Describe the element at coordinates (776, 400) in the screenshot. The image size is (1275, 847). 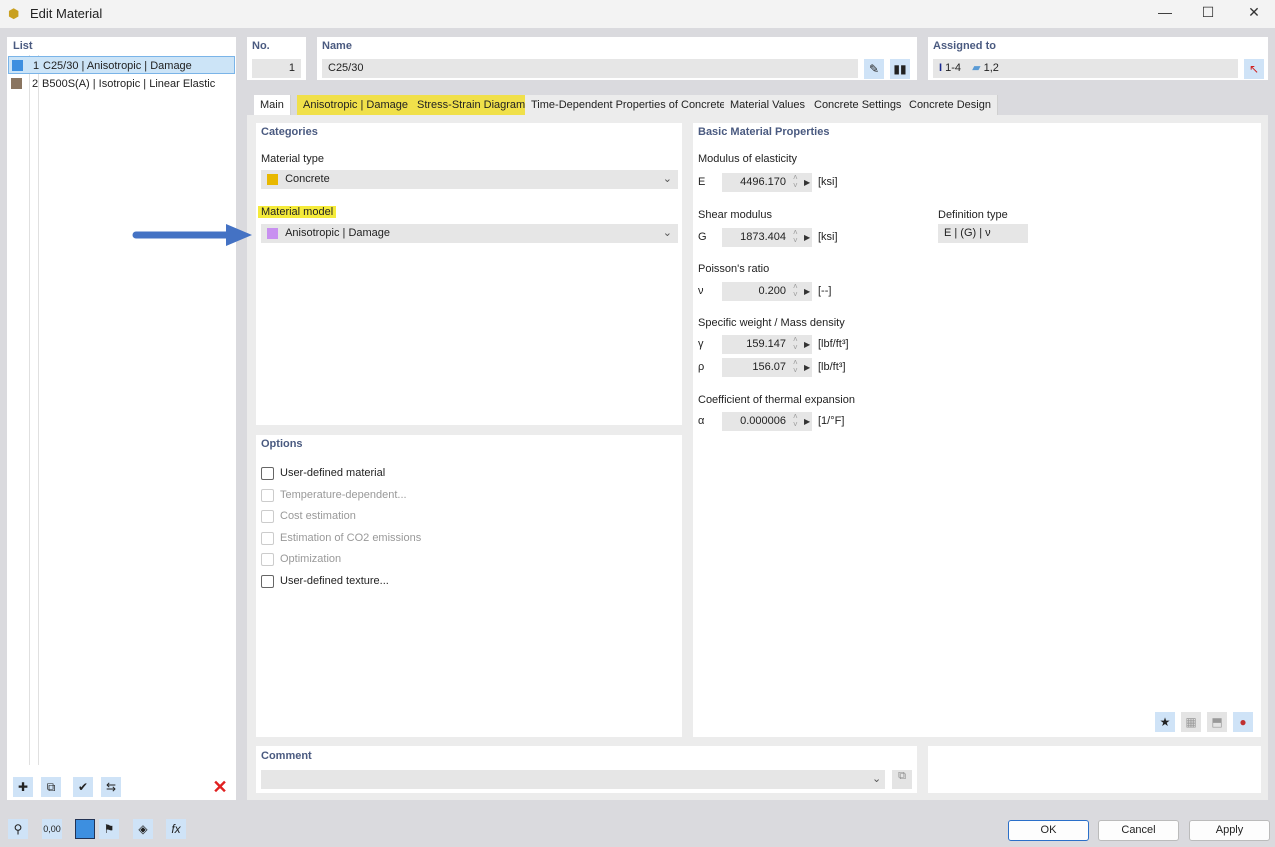
I see `thermal-label: Coefficient of thermal expansion` at that location.